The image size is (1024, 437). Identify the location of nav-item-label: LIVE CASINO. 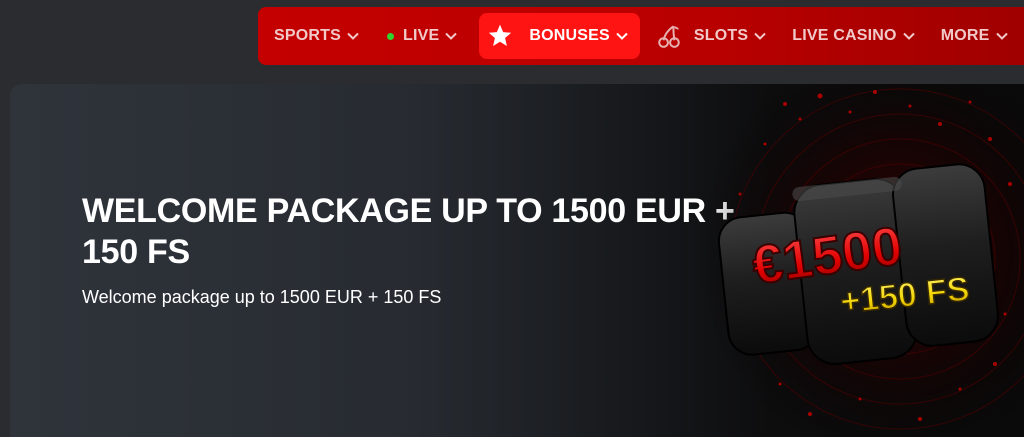
(844, 35).